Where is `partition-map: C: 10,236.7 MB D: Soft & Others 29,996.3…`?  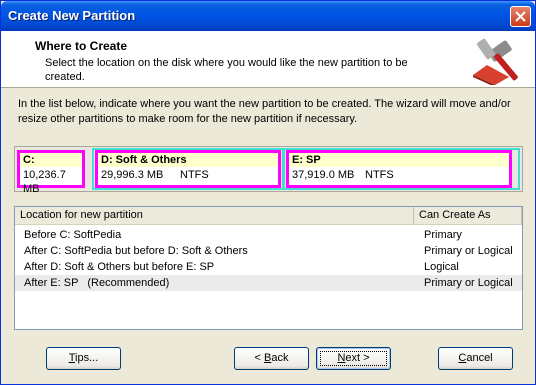
partition-map: C: 10,236.7 MB D: Soft & Others 29,996.3… is located at coordinates (268, 170).